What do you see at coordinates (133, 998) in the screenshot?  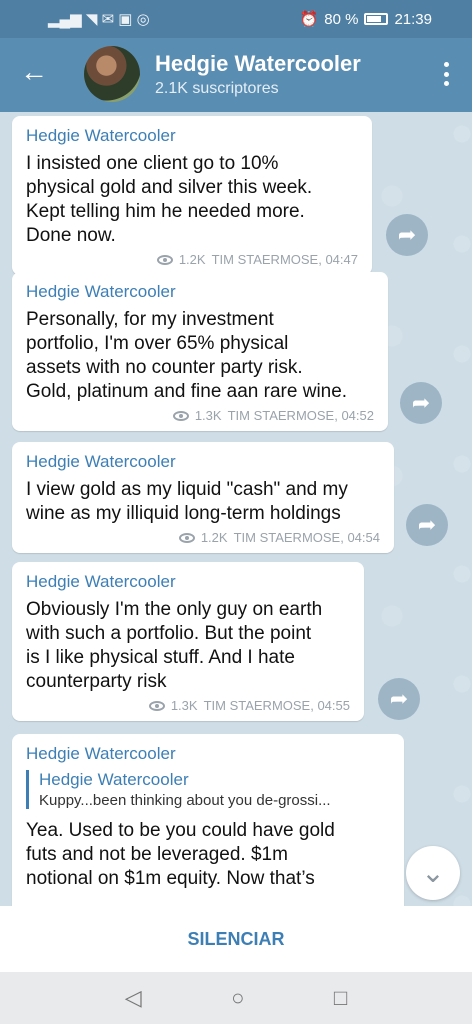 I see `nav-back-icon: ◁` at bounding box center [133, 998].